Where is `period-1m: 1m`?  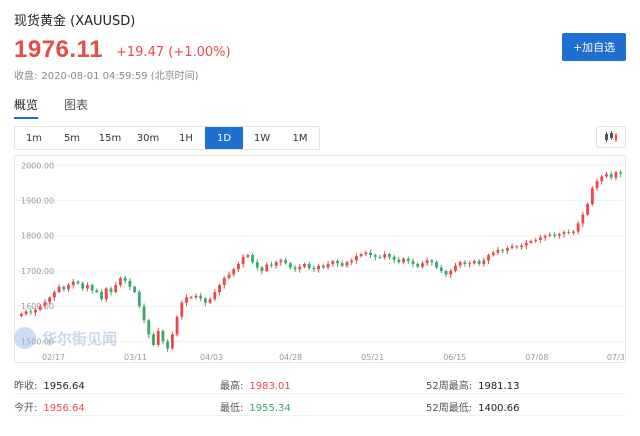
period-1m: 1m is located at coordinates (34, 138).